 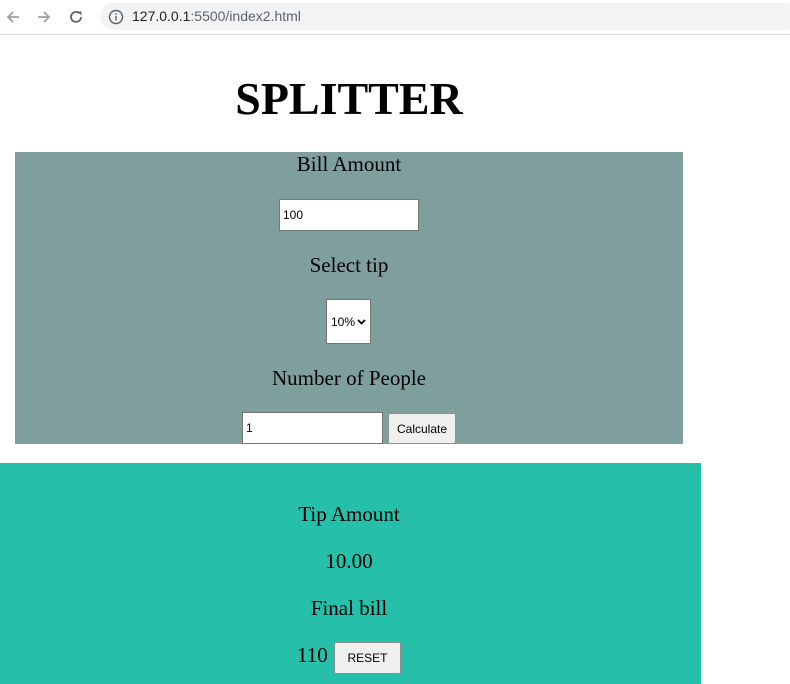 What do you see at coordinates (349, 215) in the screenshot?
I see `bill-amount-input` at bounding box center [349, 215].